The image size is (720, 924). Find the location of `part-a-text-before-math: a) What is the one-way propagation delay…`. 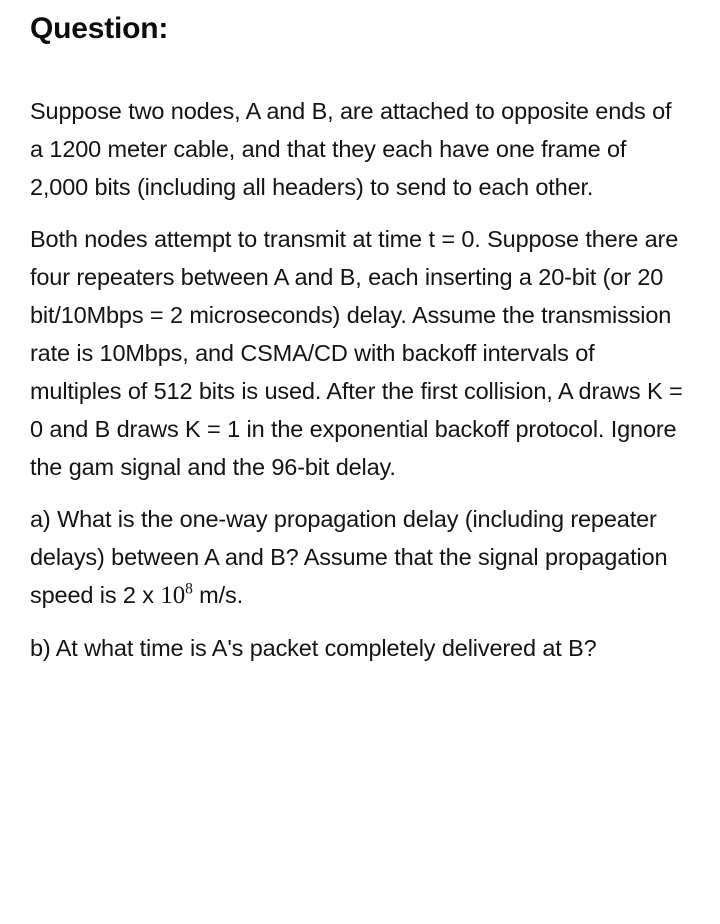

part-a-text-before-math: a) What is the one-way propagation delay… is located at coordinates (349, 557).